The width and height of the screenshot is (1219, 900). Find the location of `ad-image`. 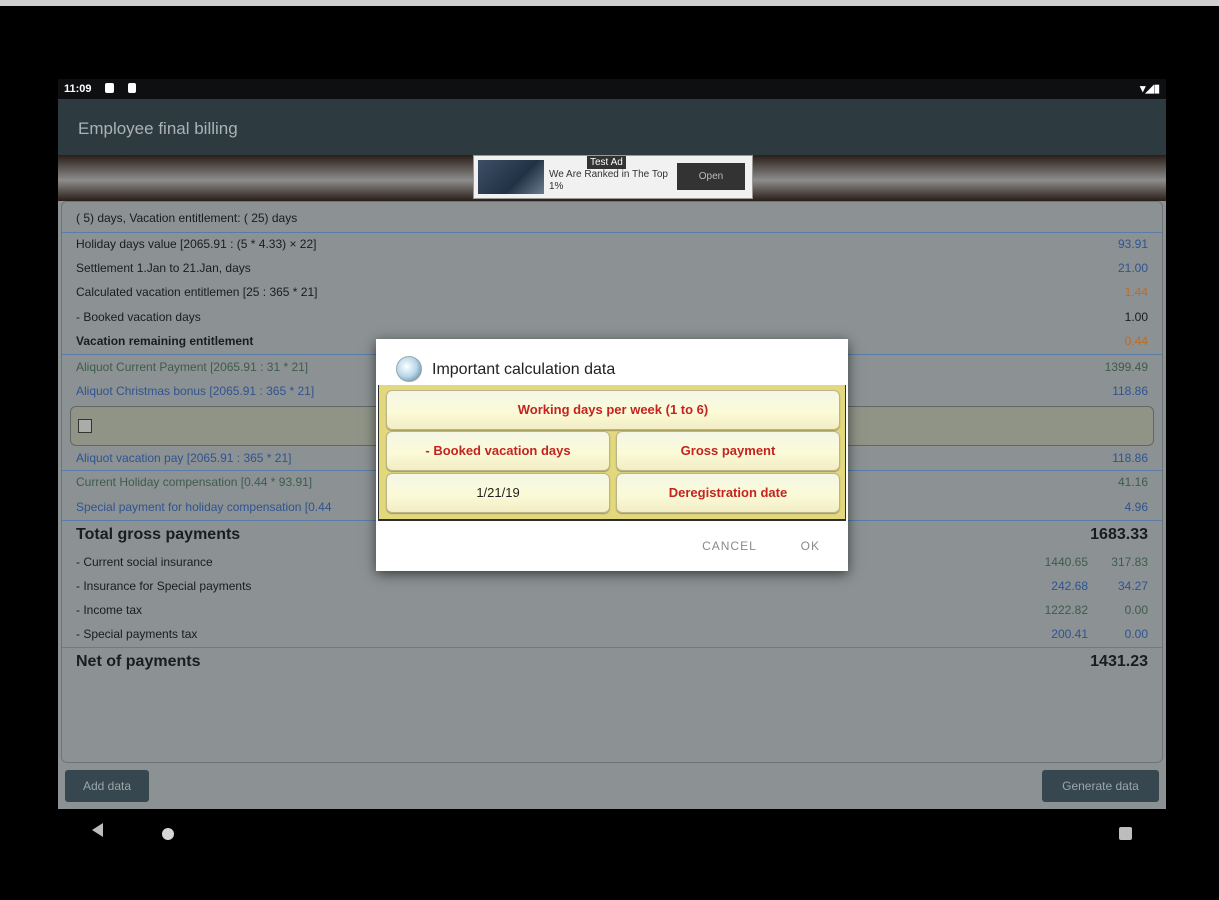

ad-image is located at coordinates (511, 177).